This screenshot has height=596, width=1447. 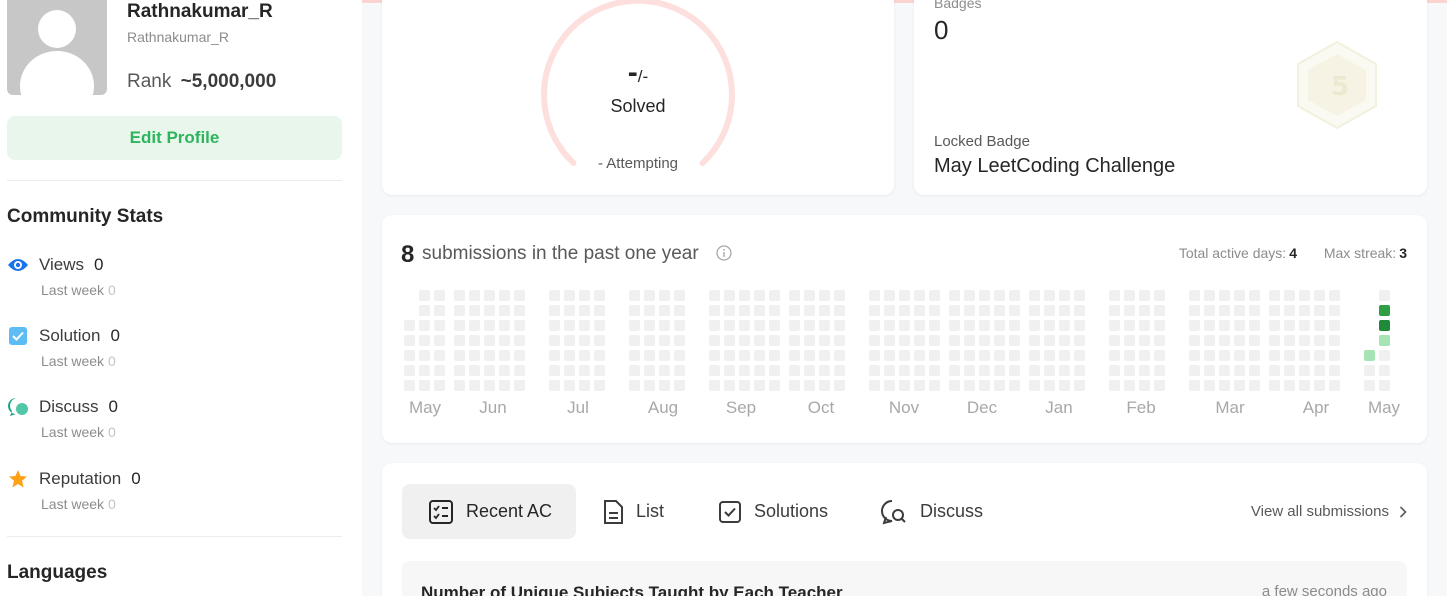 What do you see at coordinates (1054, 166) in the screenshot?
I see `locked-badge-name: May LeetCoding Challenge` at bounding box center [1054, 166].